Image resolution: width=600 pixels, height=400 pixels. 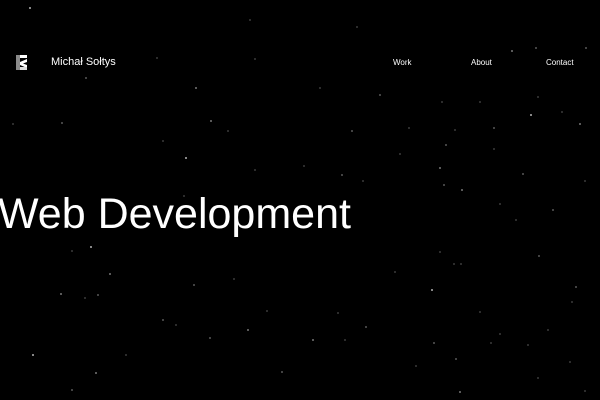 I want to click on nav-link-work: Work, so click(x=402, y=63).